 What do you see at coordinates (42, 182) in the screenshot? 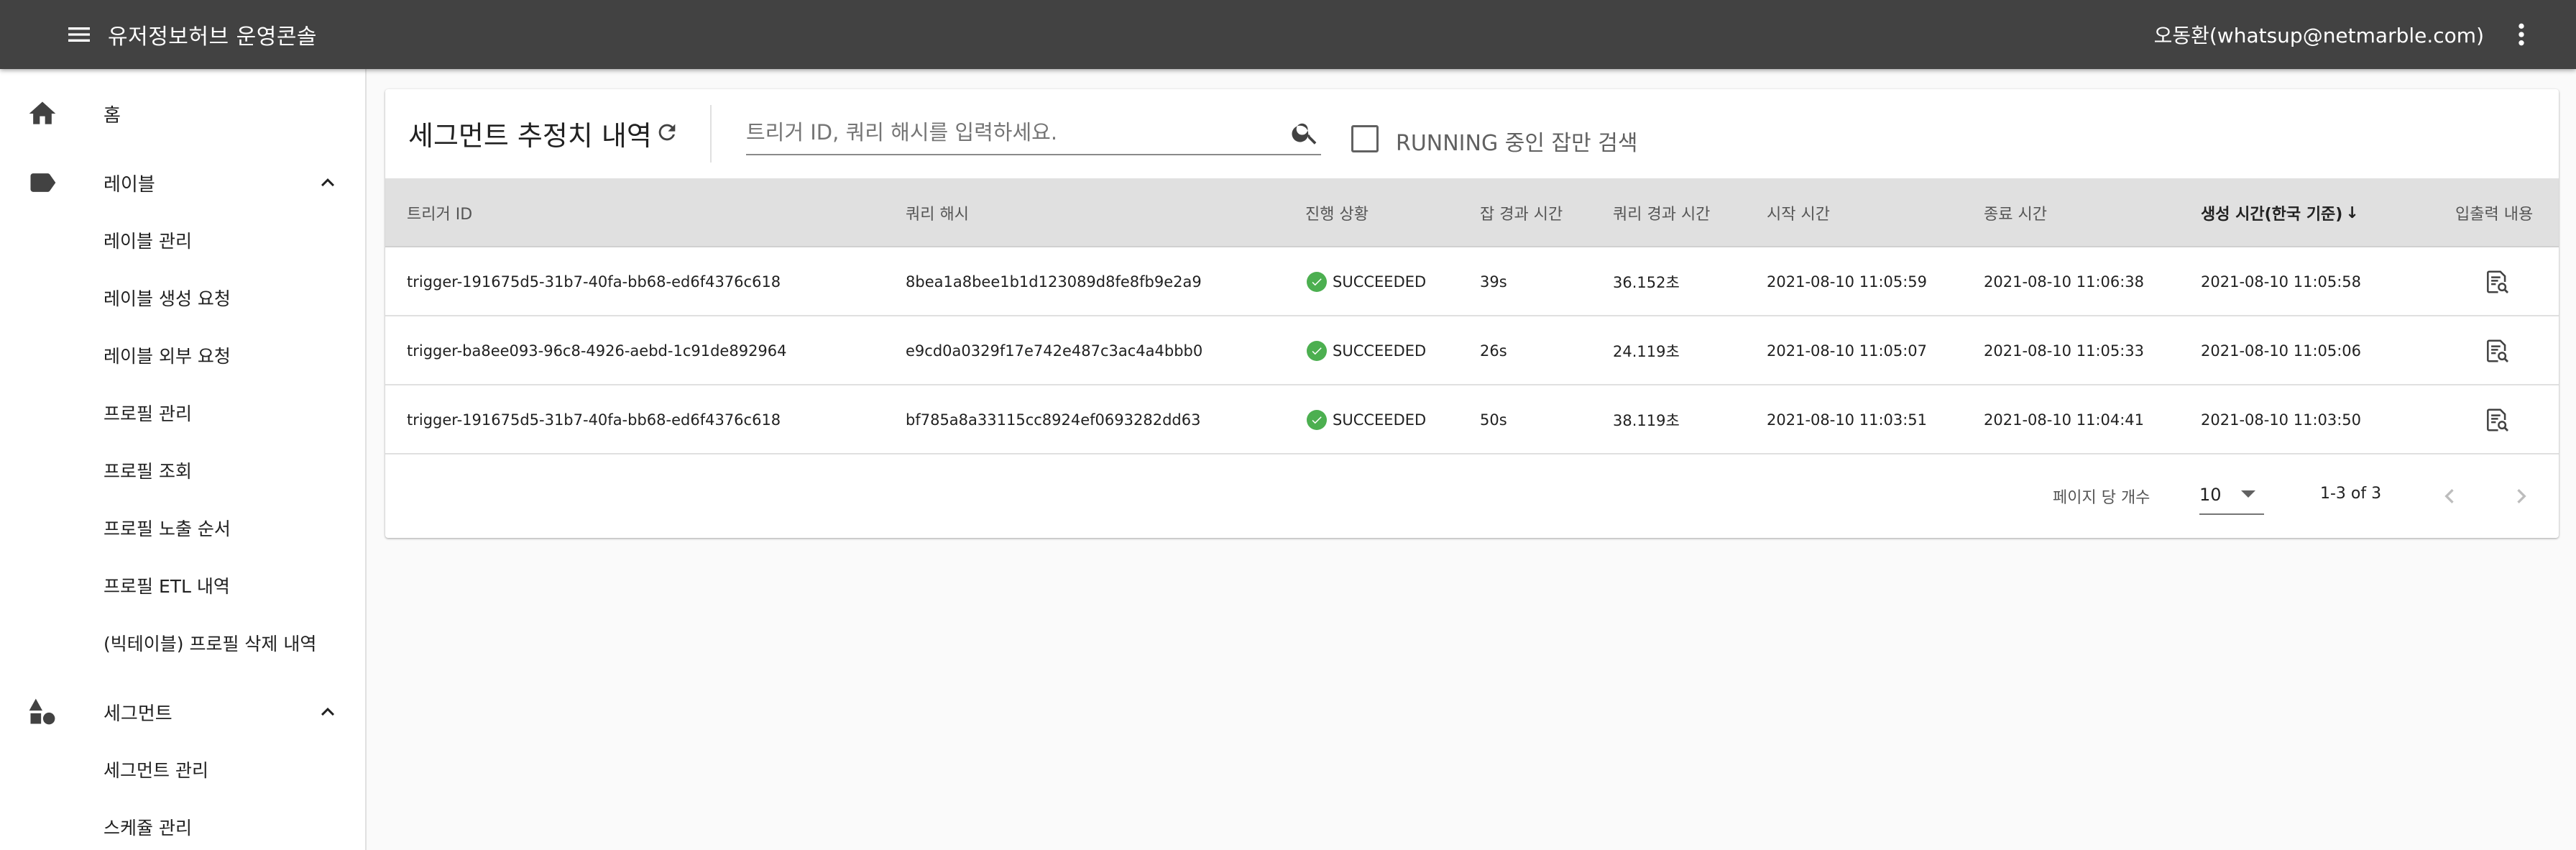
I see `label-tag-icon` at bounding box center [42, 182].